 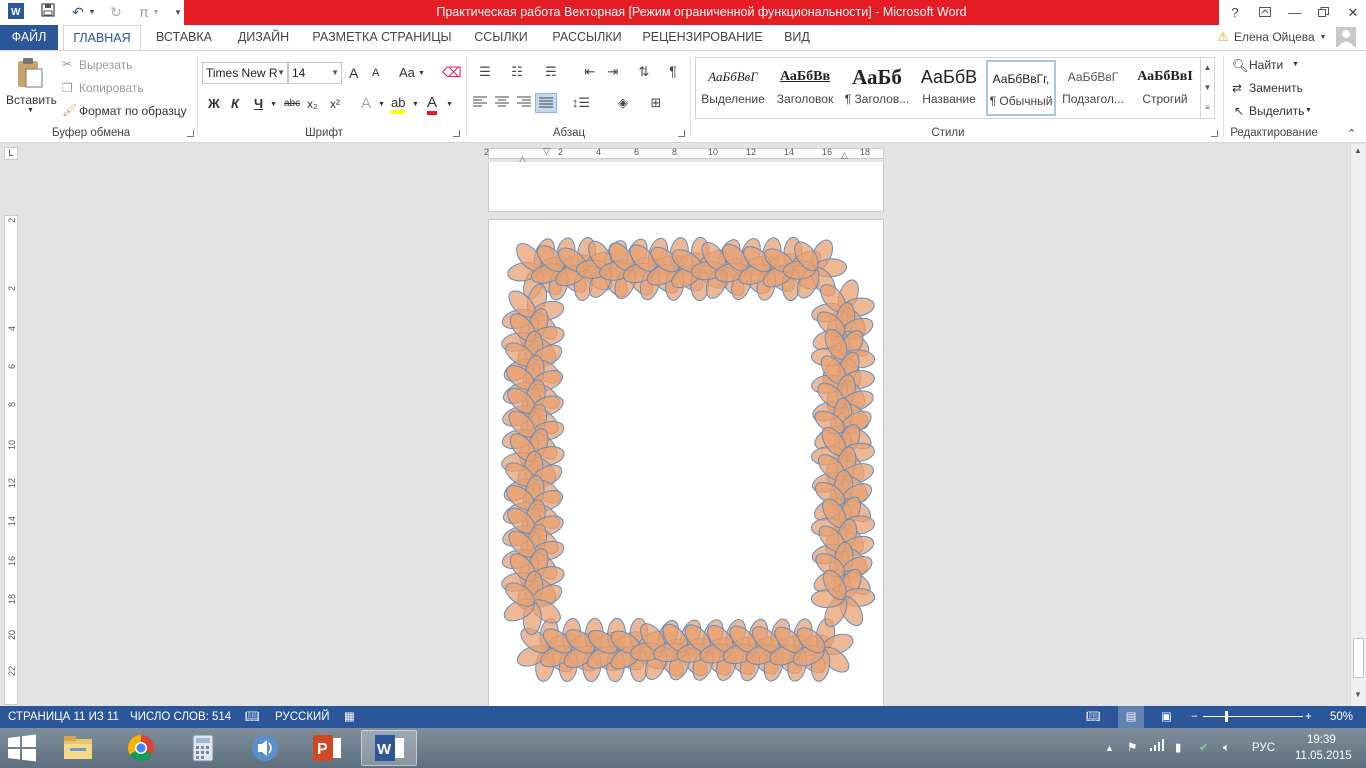 I want to click on undo-icon: ↶, so click(x=78, y=12).